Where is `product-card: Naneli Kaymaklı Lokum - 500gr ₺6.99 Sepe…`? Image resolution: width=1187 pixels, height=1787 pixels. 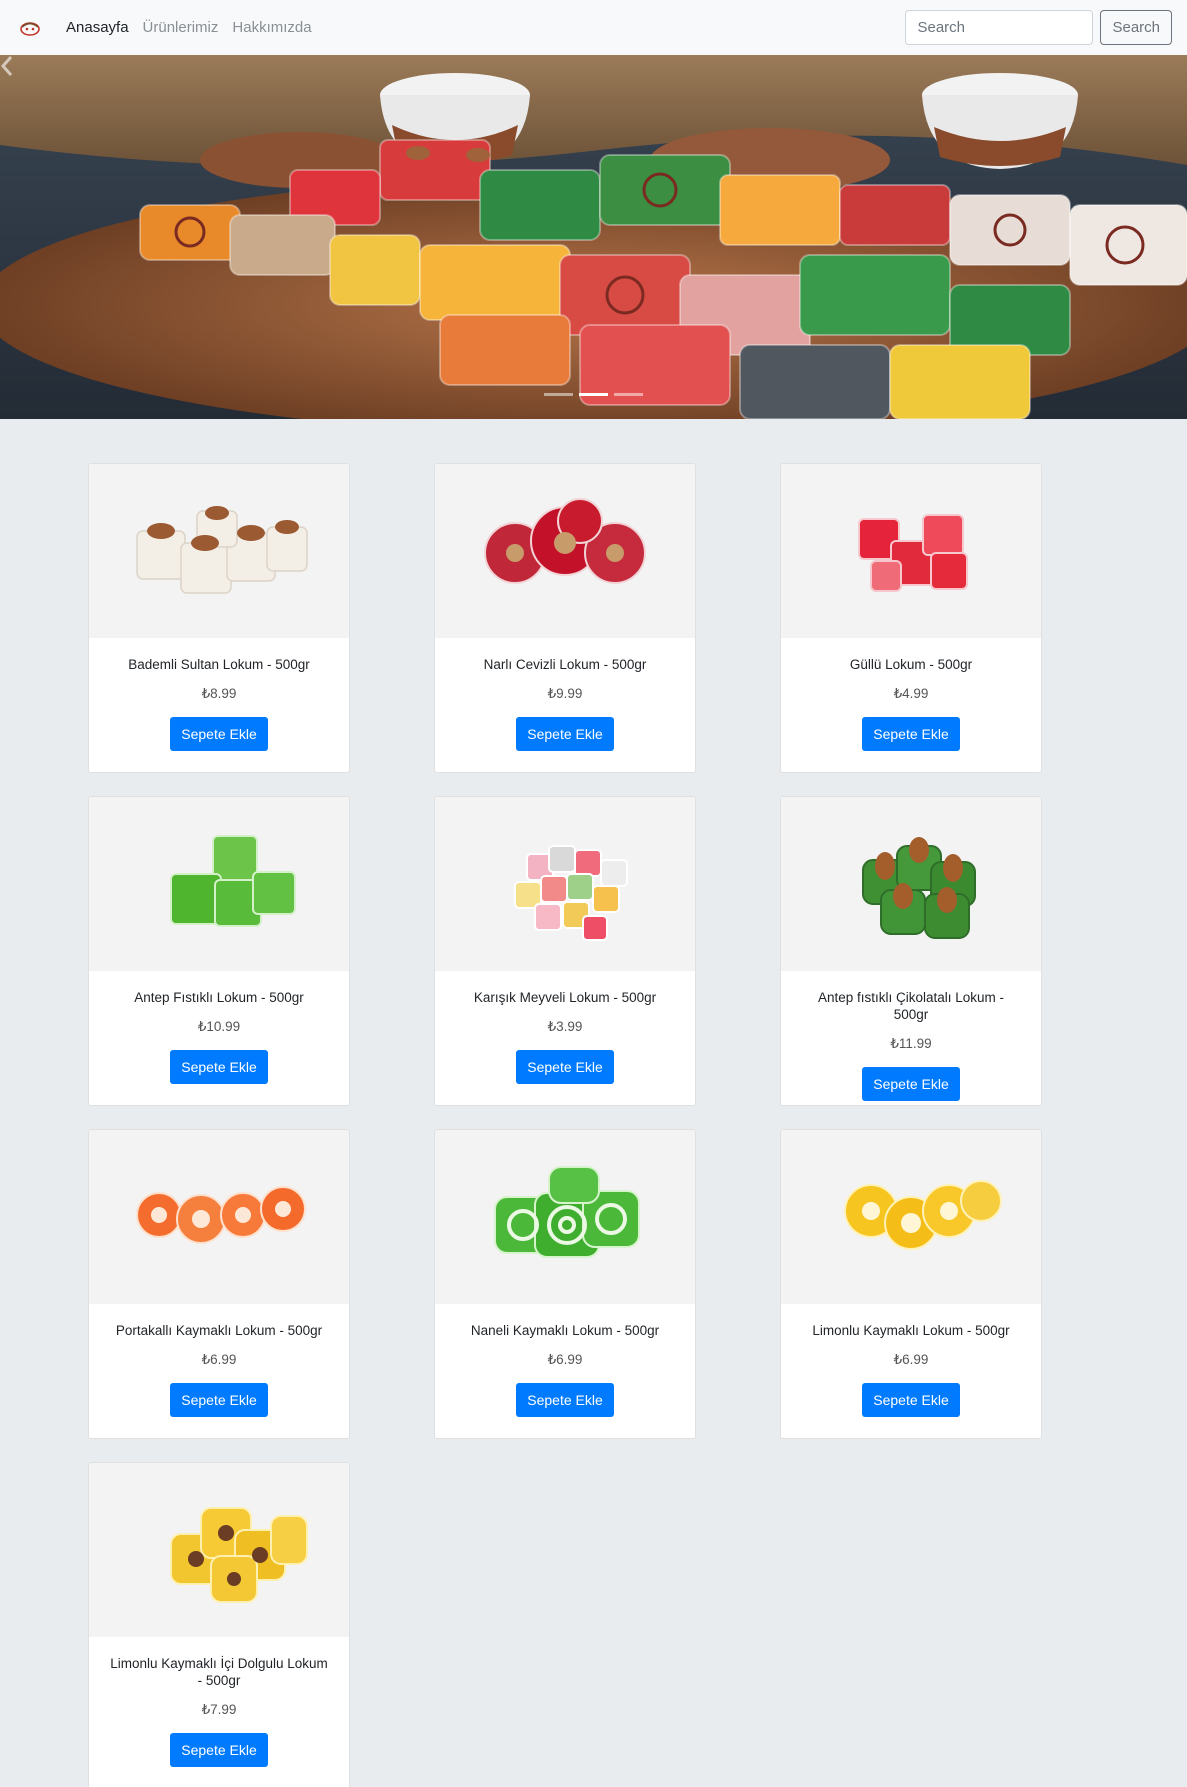
product-card: Naneli Kaymaklı Lokum - 500gr ₺6.99 Sepe… is located at coordinates (565, 1284).